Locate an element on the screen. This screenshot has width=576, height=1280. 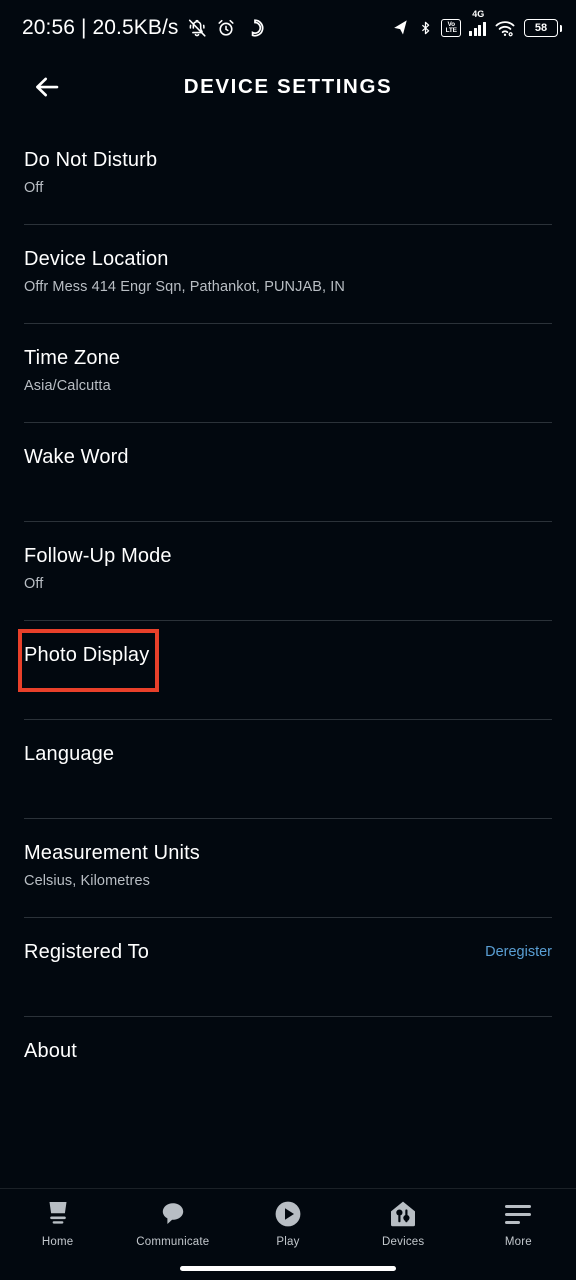
status-clock-and-network-speed: 20:56 | 20.5KB/s is located at coordinates (100, 27).